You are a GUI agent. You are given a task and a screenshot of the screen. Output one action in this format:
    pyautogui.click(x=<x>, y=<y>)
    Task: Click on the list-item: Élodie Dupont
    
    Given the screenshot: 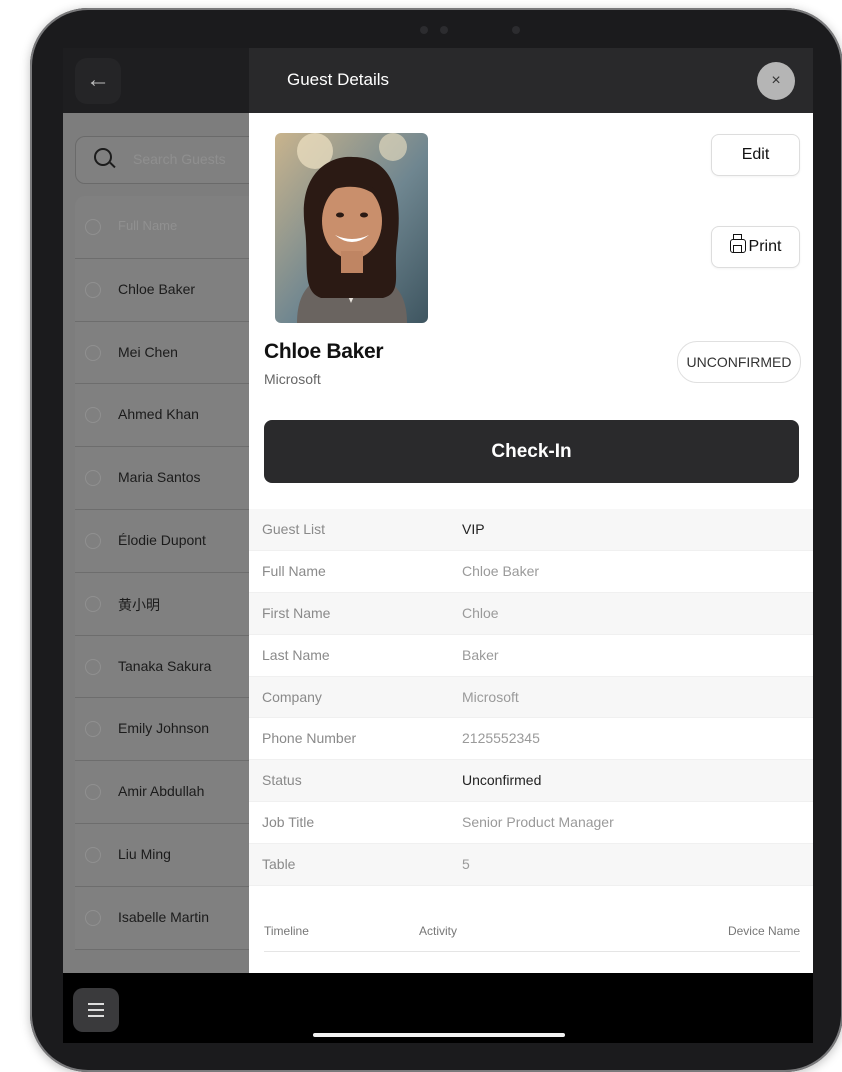 What is the action you would take?
    pyautogui.click(x=162, y=541)
    